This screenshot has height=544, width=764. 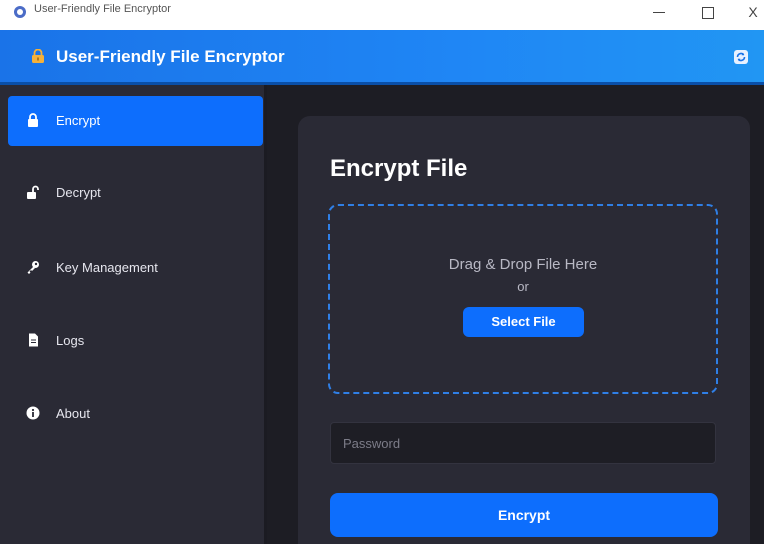 I want to click on app-shield-icon, so click(x=20, y=12).